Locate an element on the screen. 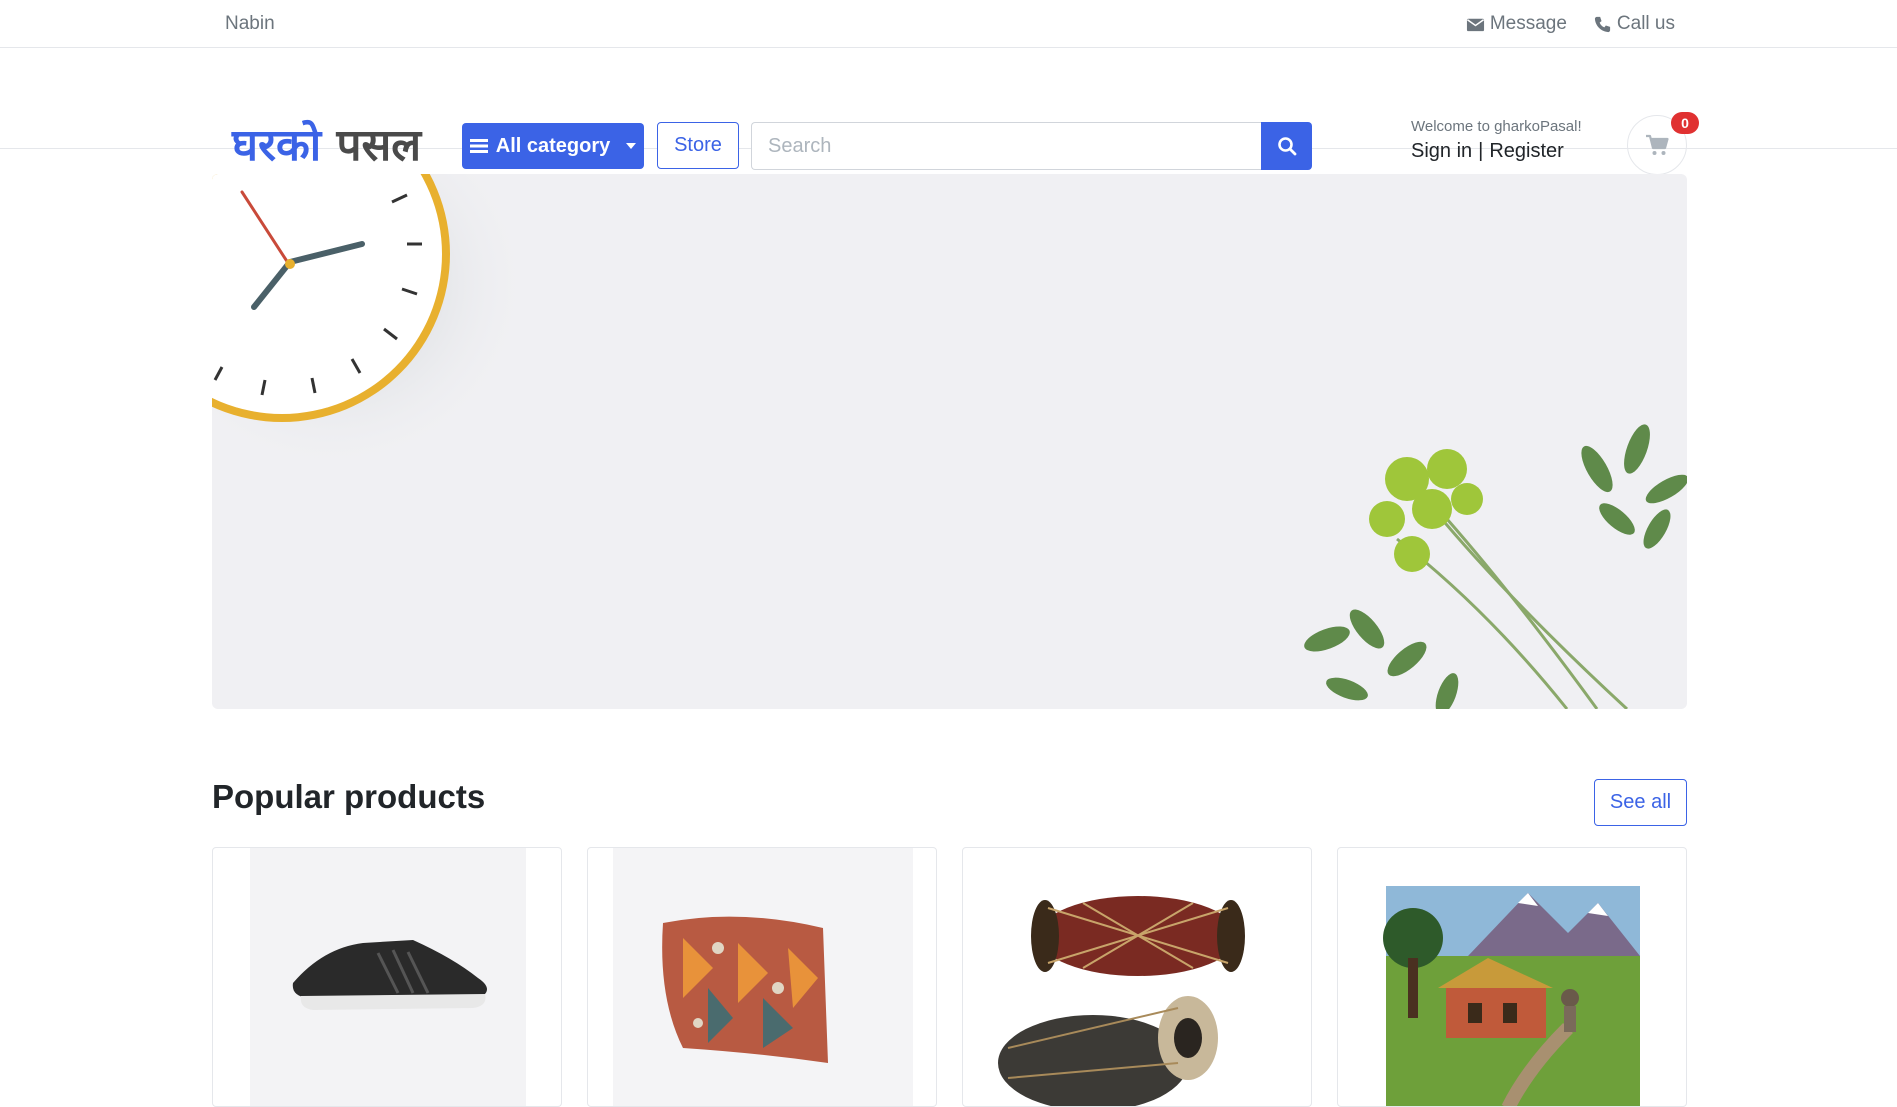 This screenshot has height=1107, width=1897. site-logo: घरको पसल is located at coordinates (326, 146).